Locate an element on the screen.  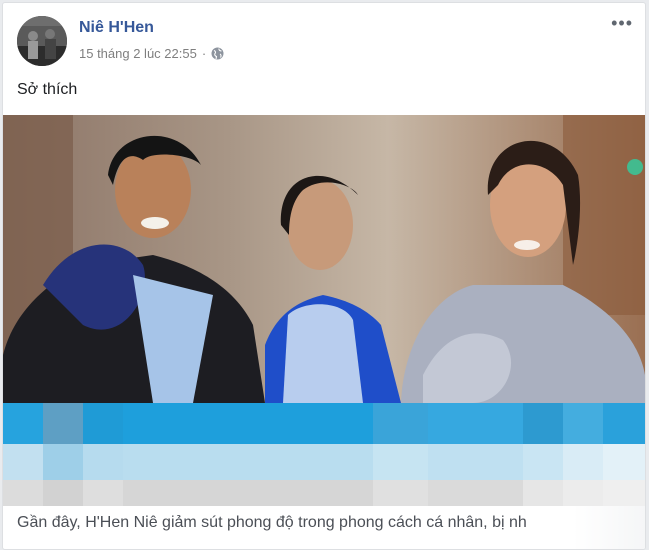
caption-fade-overlay is located at coordinates (609, 527).